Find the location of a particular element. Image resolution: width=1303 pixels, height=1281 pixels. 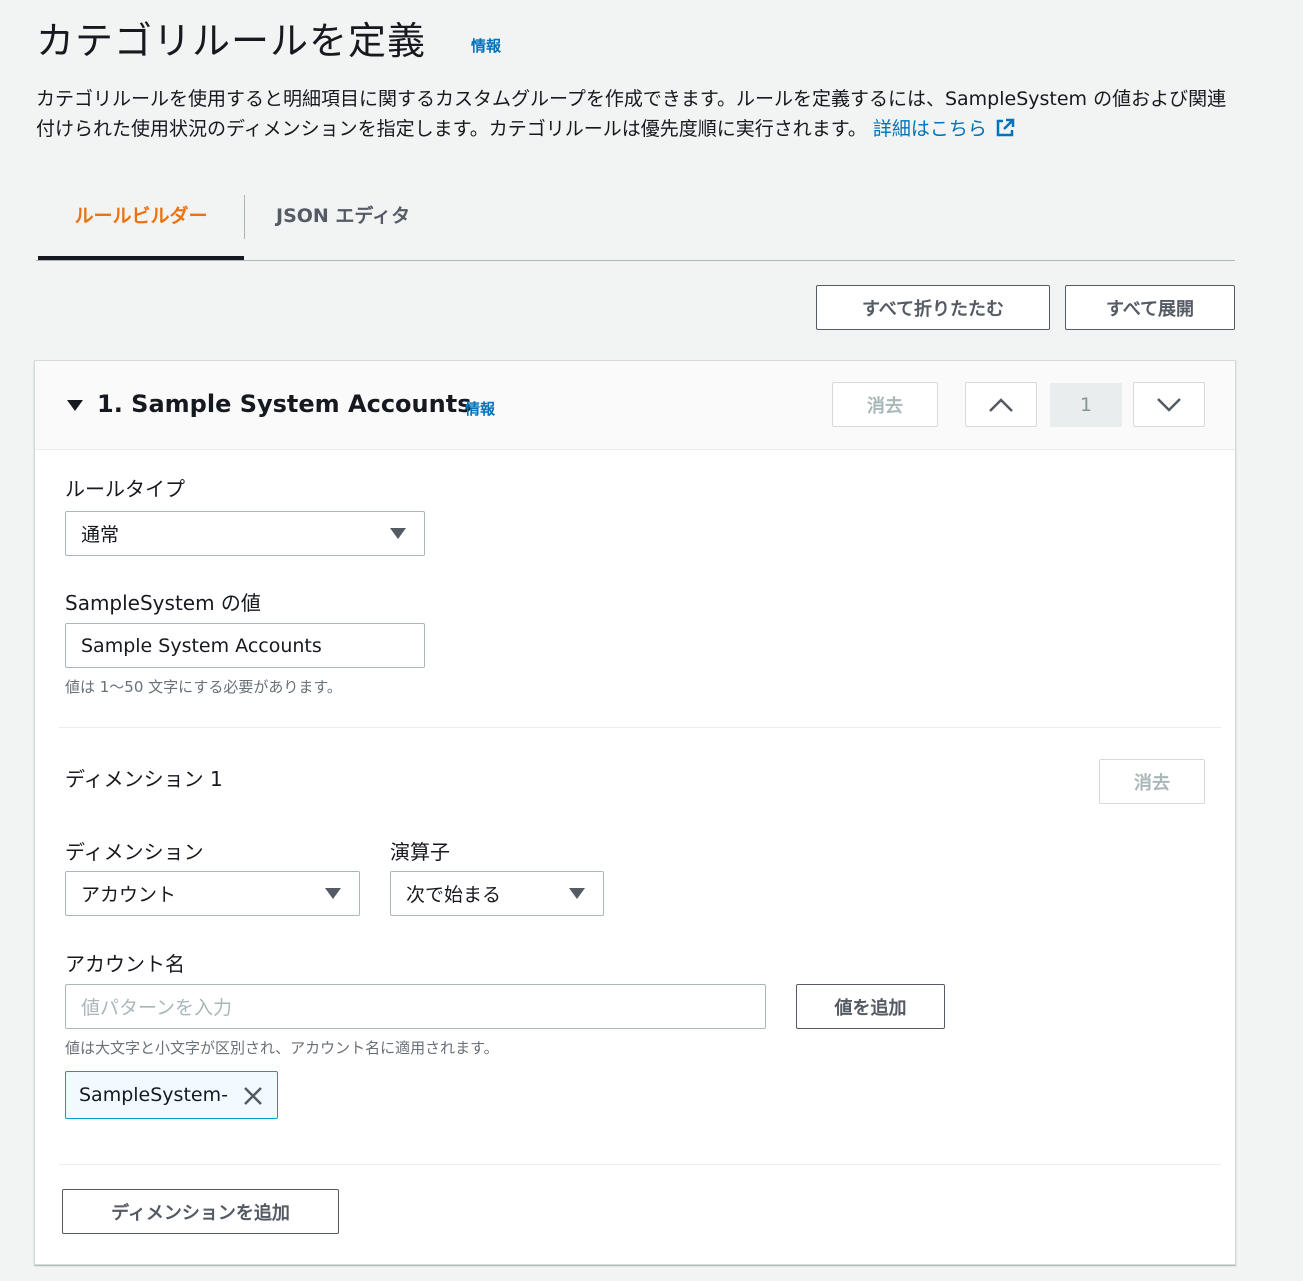

tab-divider is located at coordinates (244, 217).